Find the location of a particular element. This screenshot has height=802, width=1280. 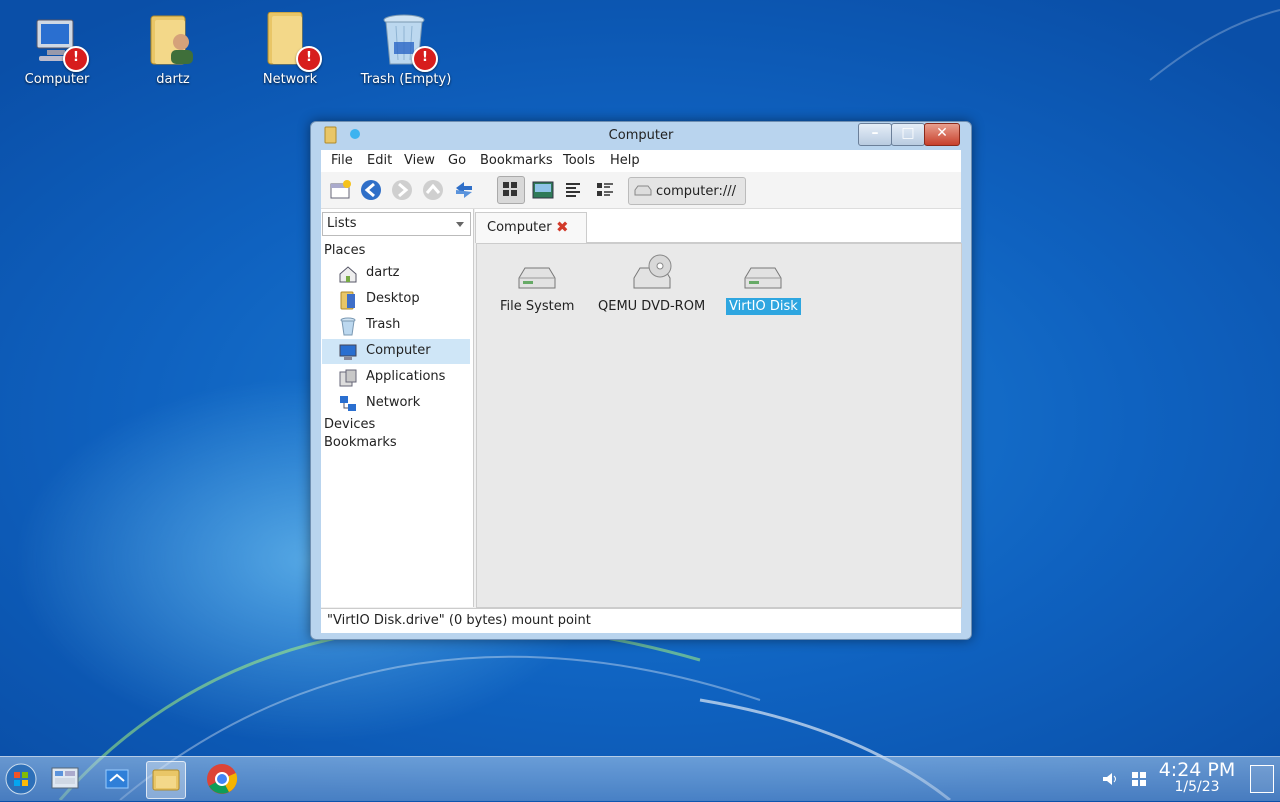

clock-date: 1/5/23 is located at coordinates (1197, 787).